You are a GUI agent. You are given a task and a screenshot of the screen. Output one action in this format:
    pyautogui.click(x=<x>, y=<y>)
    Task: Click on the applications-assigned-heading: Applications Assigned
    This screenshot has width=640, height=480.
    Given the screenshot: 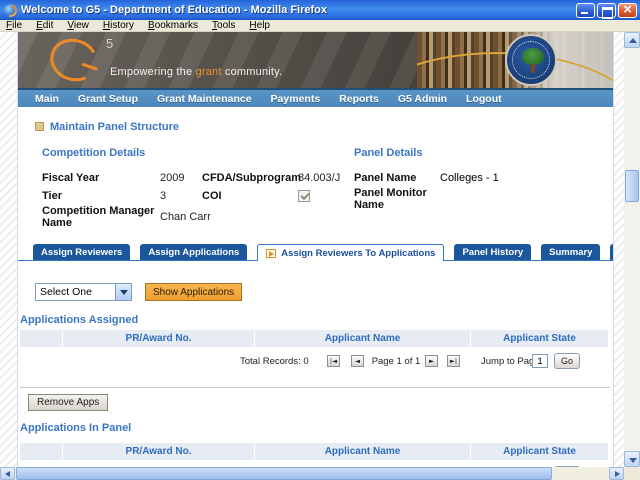 What is the action you would take?
    pyautogui.click(x=79, y=320)
    